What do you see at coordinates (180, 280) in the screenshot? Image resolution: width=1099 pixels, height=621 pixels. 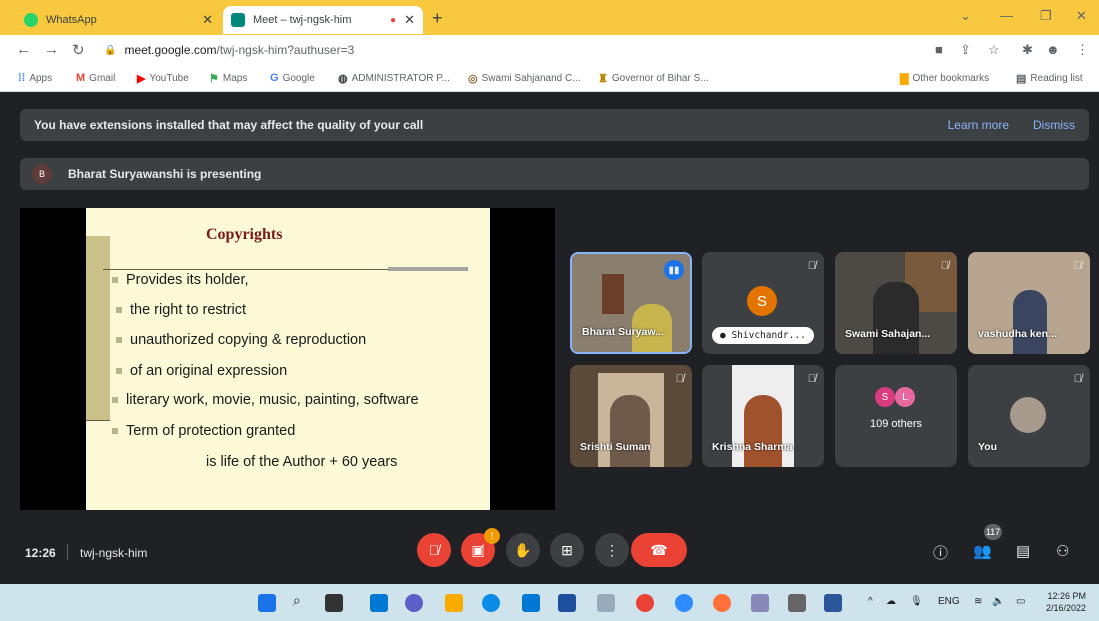 I see `slide-bullet: Provides its holder,` at bounding box center [180, 280].